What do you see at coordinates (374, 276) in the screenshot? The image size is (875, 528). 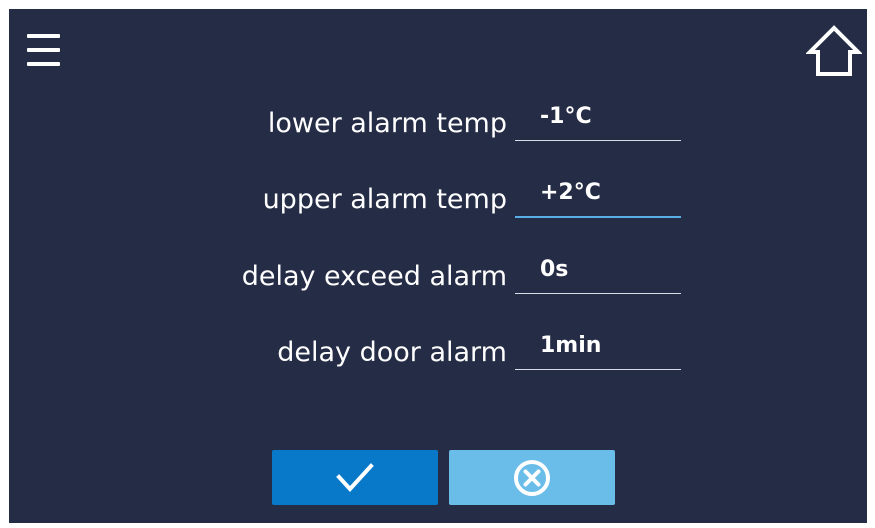 I see `delay-exceed-alarm-label: delay exceed alarm` at bounding box center [374, 276].